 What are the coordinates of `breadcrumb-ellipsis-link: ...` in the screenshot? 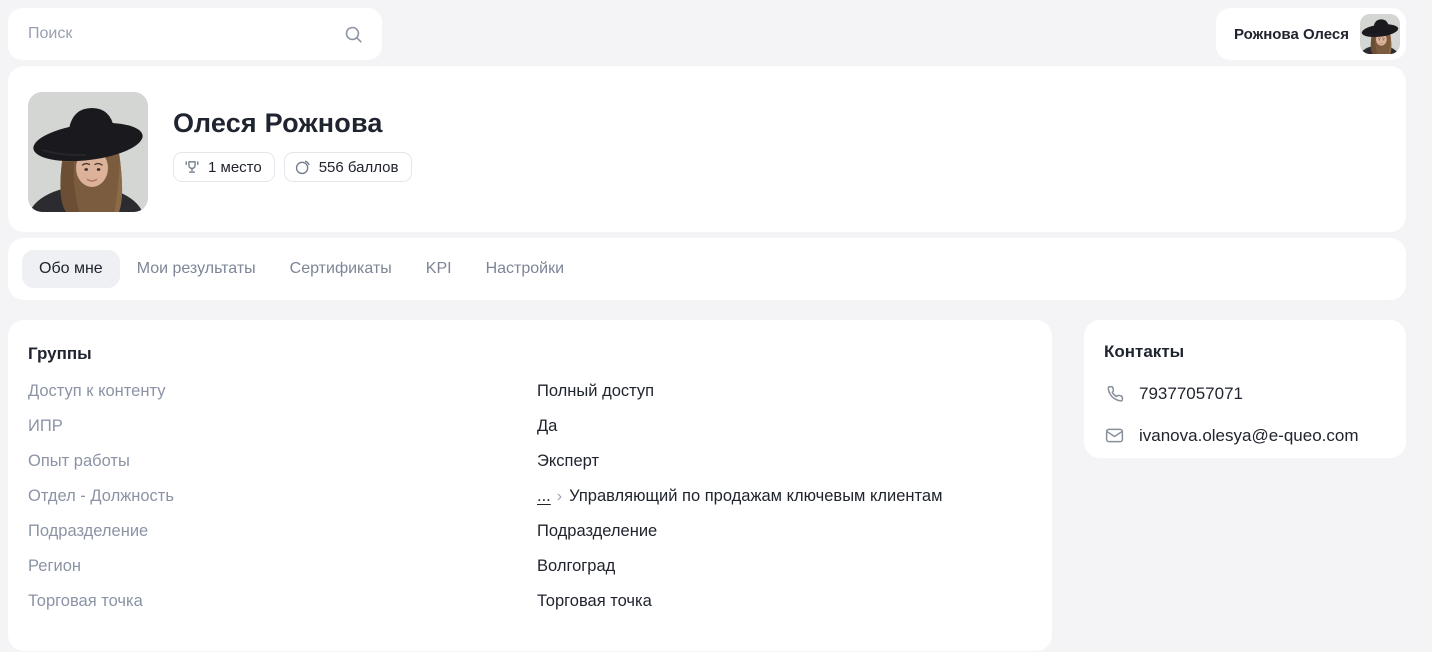 It's located at (544, 496).